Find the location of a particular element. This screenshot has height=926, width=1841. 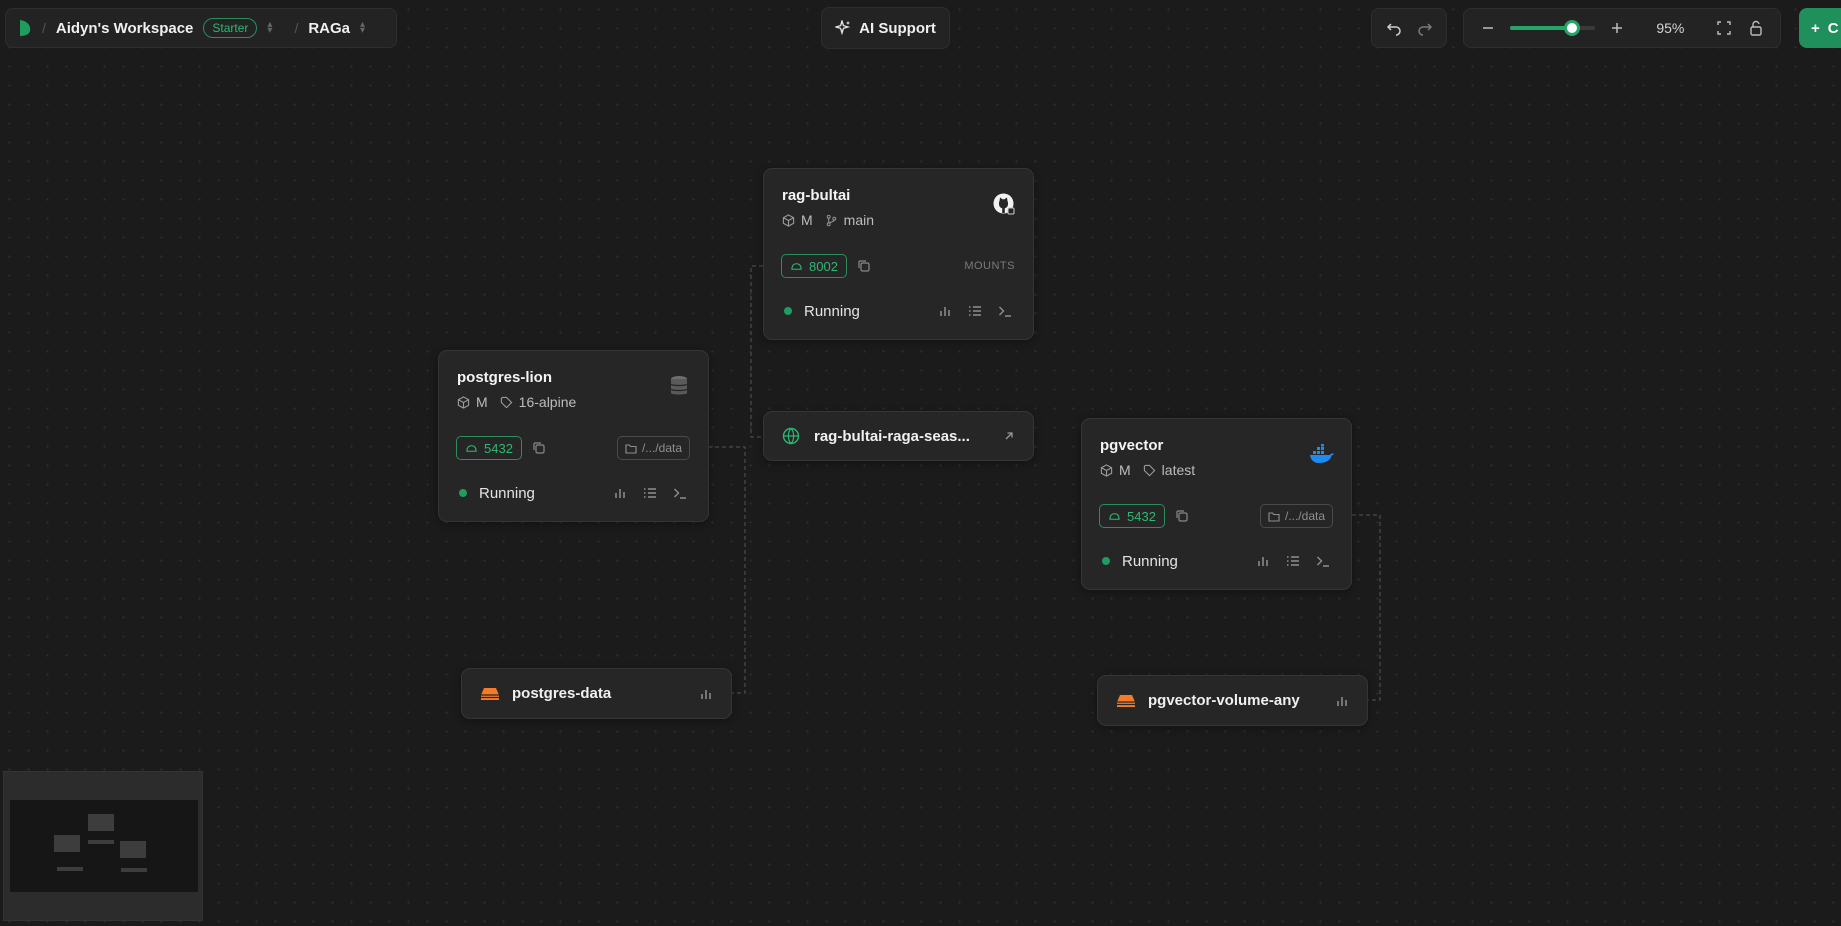

edge-rag-bultai-domain is located at coordinates (756, 351).